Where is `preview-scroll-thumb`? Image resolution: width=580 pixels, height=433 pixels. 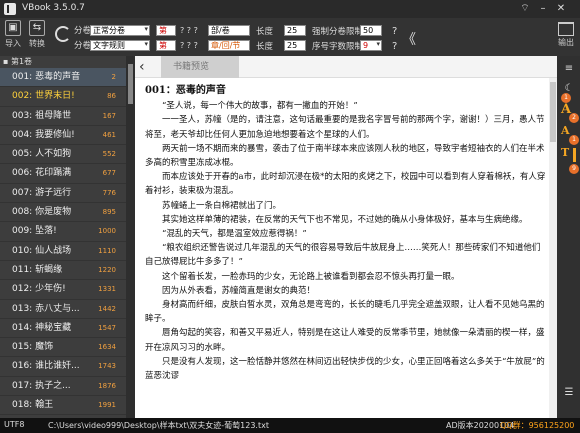
preview-scroll-thumb is located at coordinates (553, 112).